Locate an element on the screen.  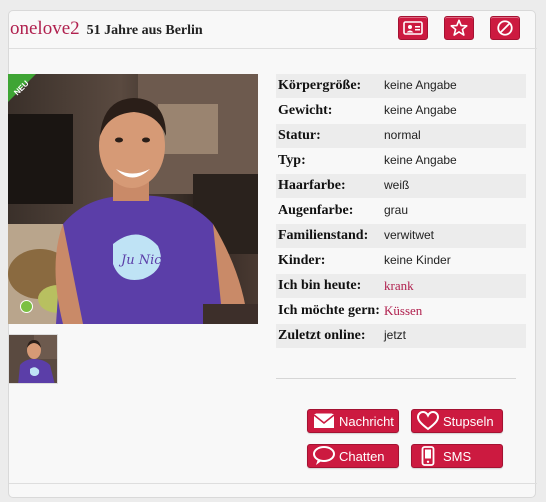
favorite-button is located at coordinates (459, 28).